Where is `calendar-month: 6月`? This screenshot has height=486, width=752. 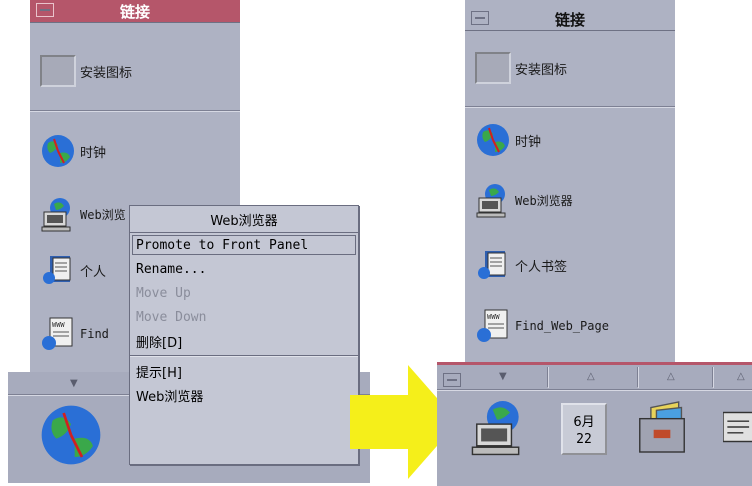 calendar-month: 6月 is located at coordinates (584, 422).